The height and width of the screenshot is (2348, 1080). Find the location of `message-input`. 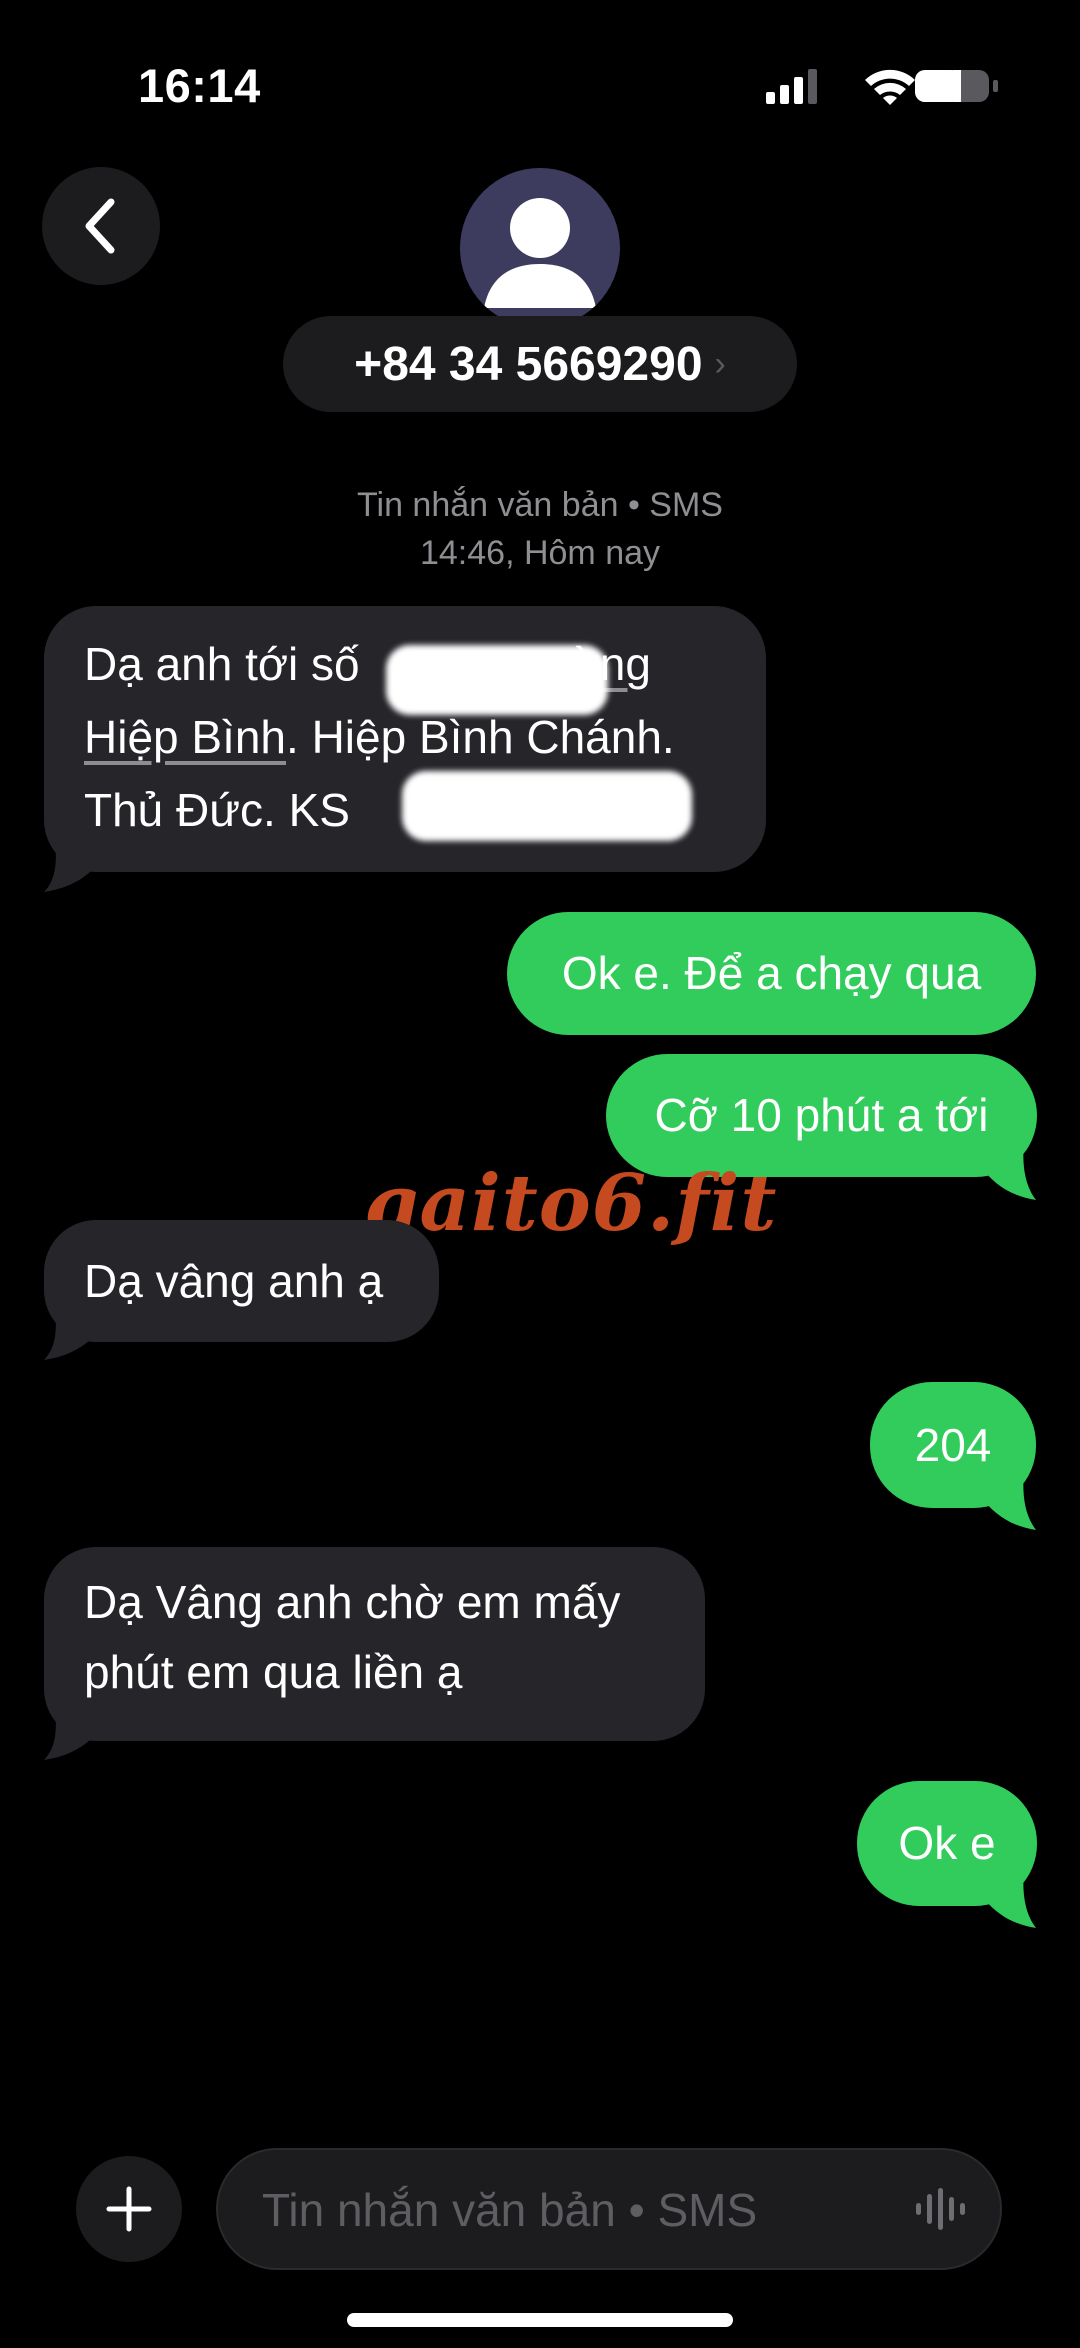

message-input is located at coordinates (562, 2210).